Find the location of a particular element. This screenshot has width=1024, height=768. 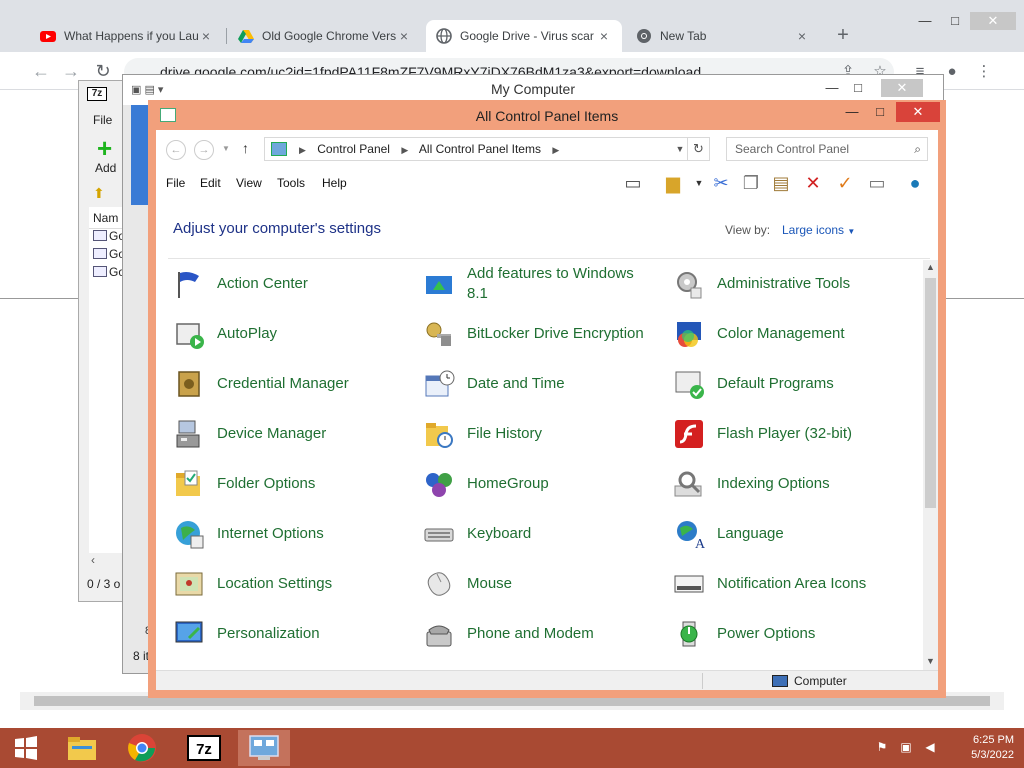

taskbar-clock: 6:25 PM 5/3/2022 is located at coordinates (982, 748).